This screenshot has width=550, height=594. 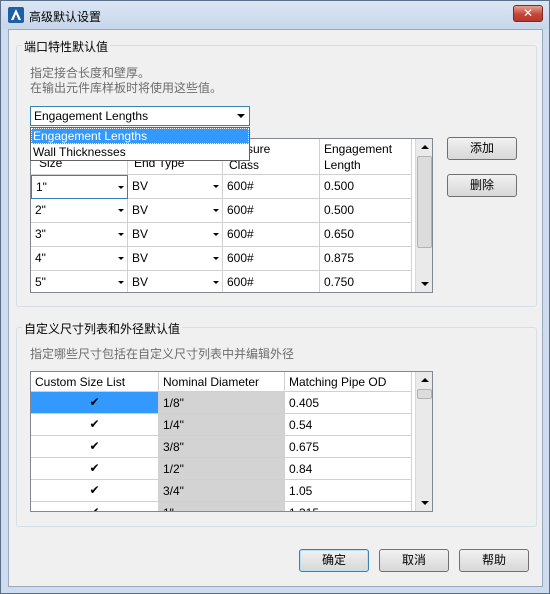 I want to click on table-row-length-cell: 0.875, so click(x=366, y=259).